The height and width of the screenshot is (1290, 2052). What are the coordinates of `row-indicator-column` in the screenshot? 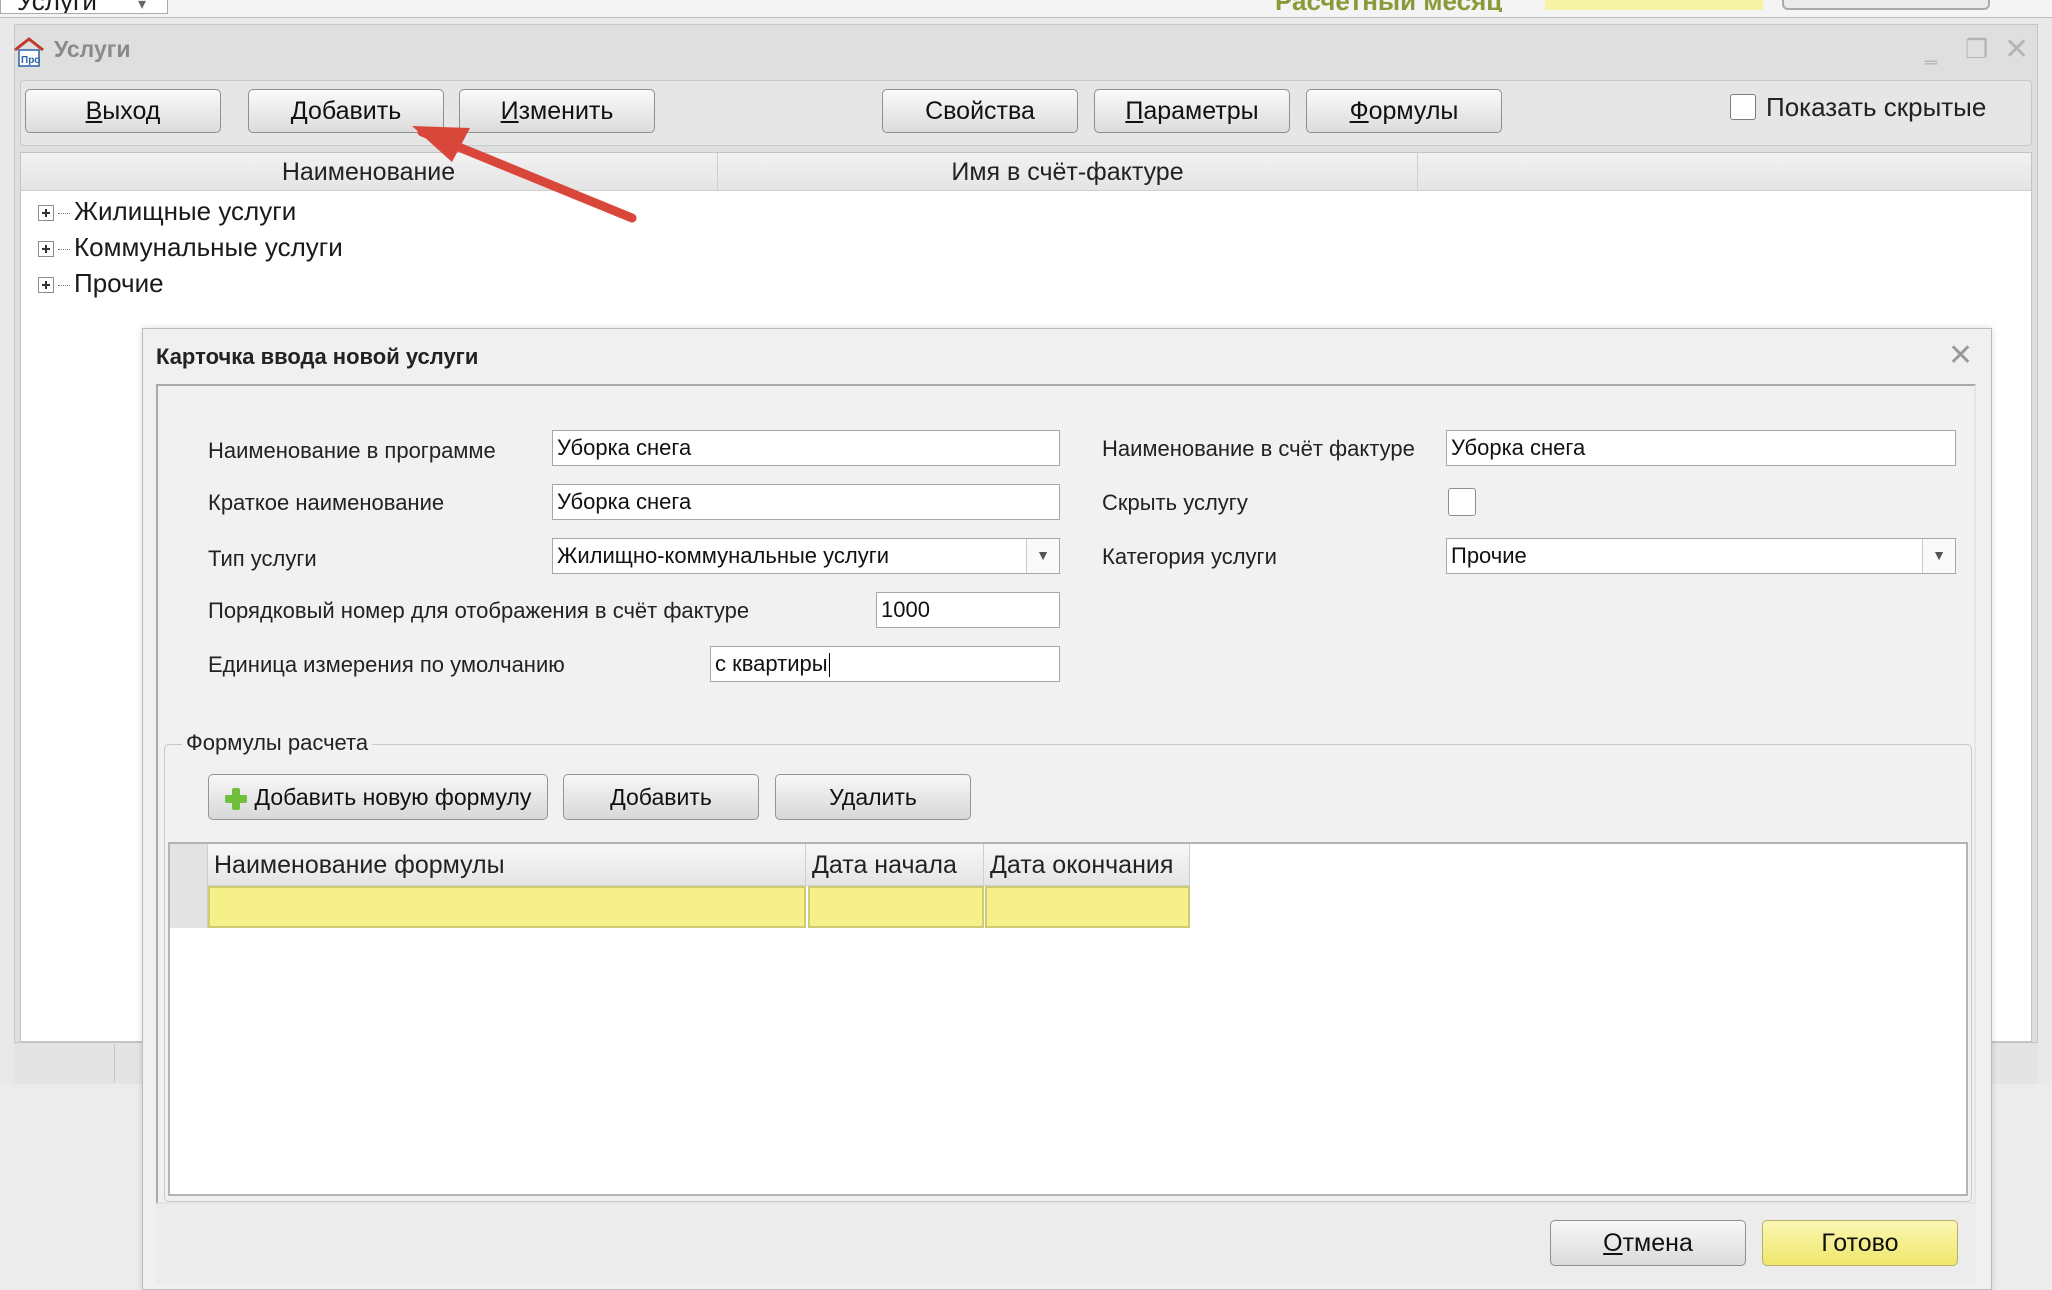 It's located at (189, 886).